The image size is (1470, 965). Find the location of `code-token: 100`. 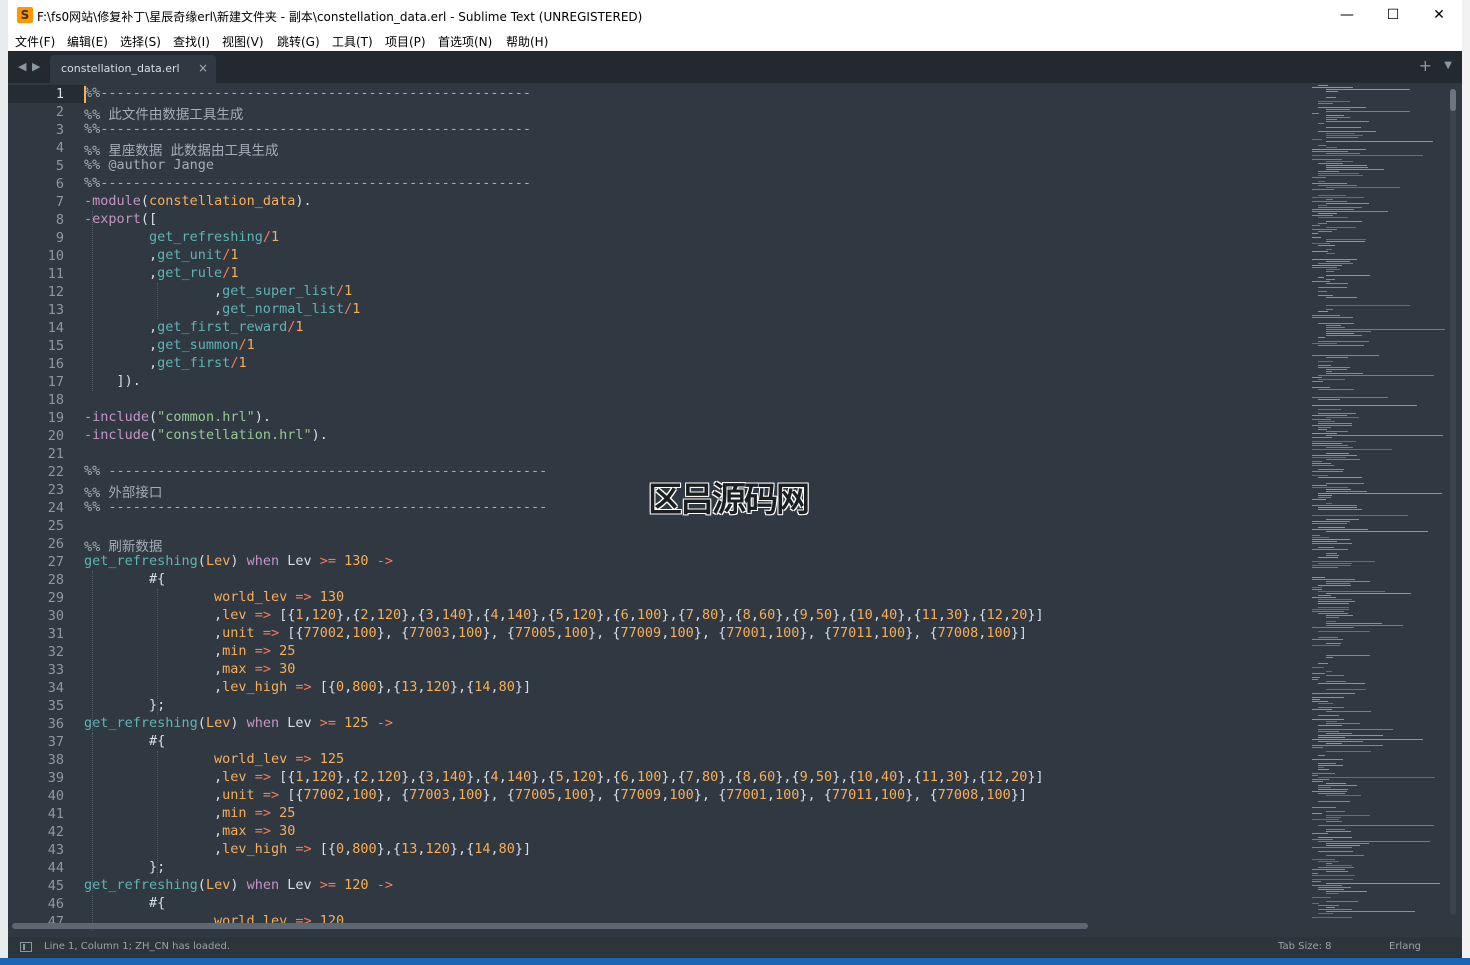

code-token: 100 is located at coordinates (576, 795).